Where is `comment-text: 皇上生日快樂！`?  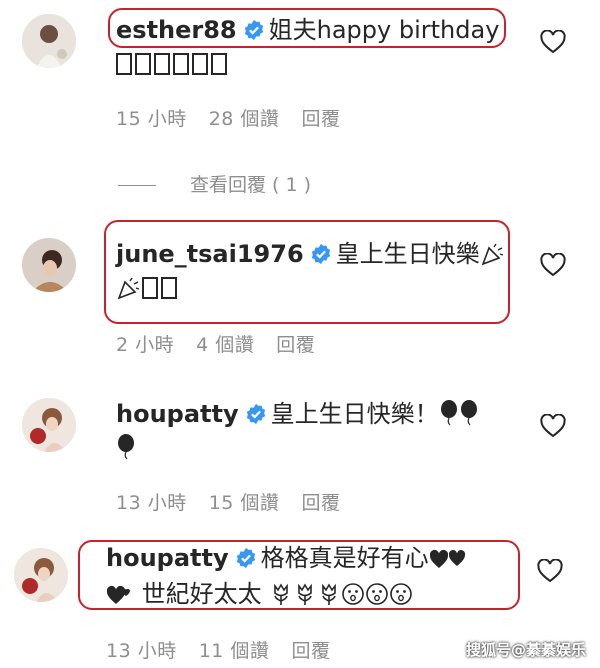
comment-text: 皇上生日快樂！ is located at coordinates (354, 414).